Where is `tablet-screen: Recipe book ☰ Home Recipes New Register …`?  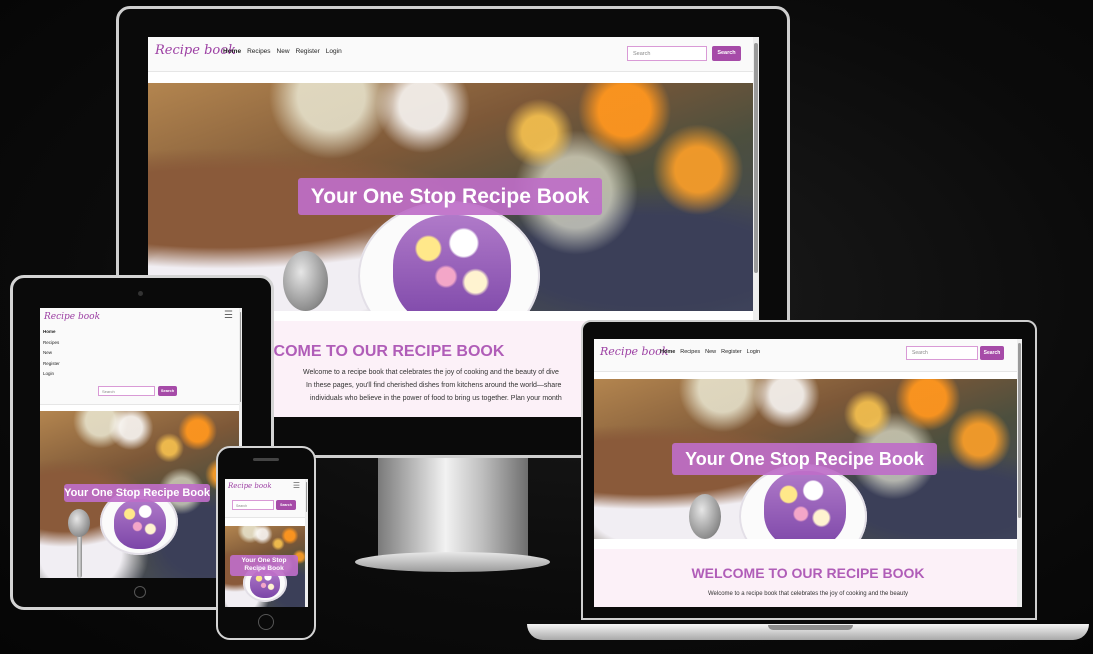
tablet-screen: Recipe book ☰ Home Recipes New Register … is located at coordinates (141, 443).